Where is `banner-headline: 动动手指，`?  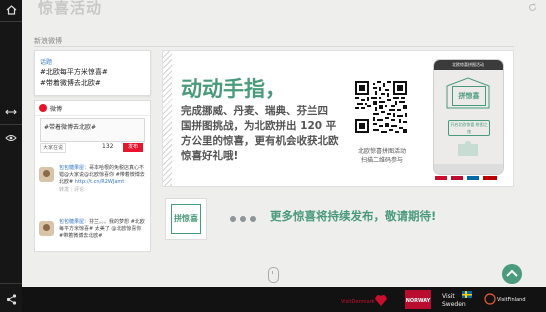
banner-headline: 动动手指， is located at coordinates (233, 89).